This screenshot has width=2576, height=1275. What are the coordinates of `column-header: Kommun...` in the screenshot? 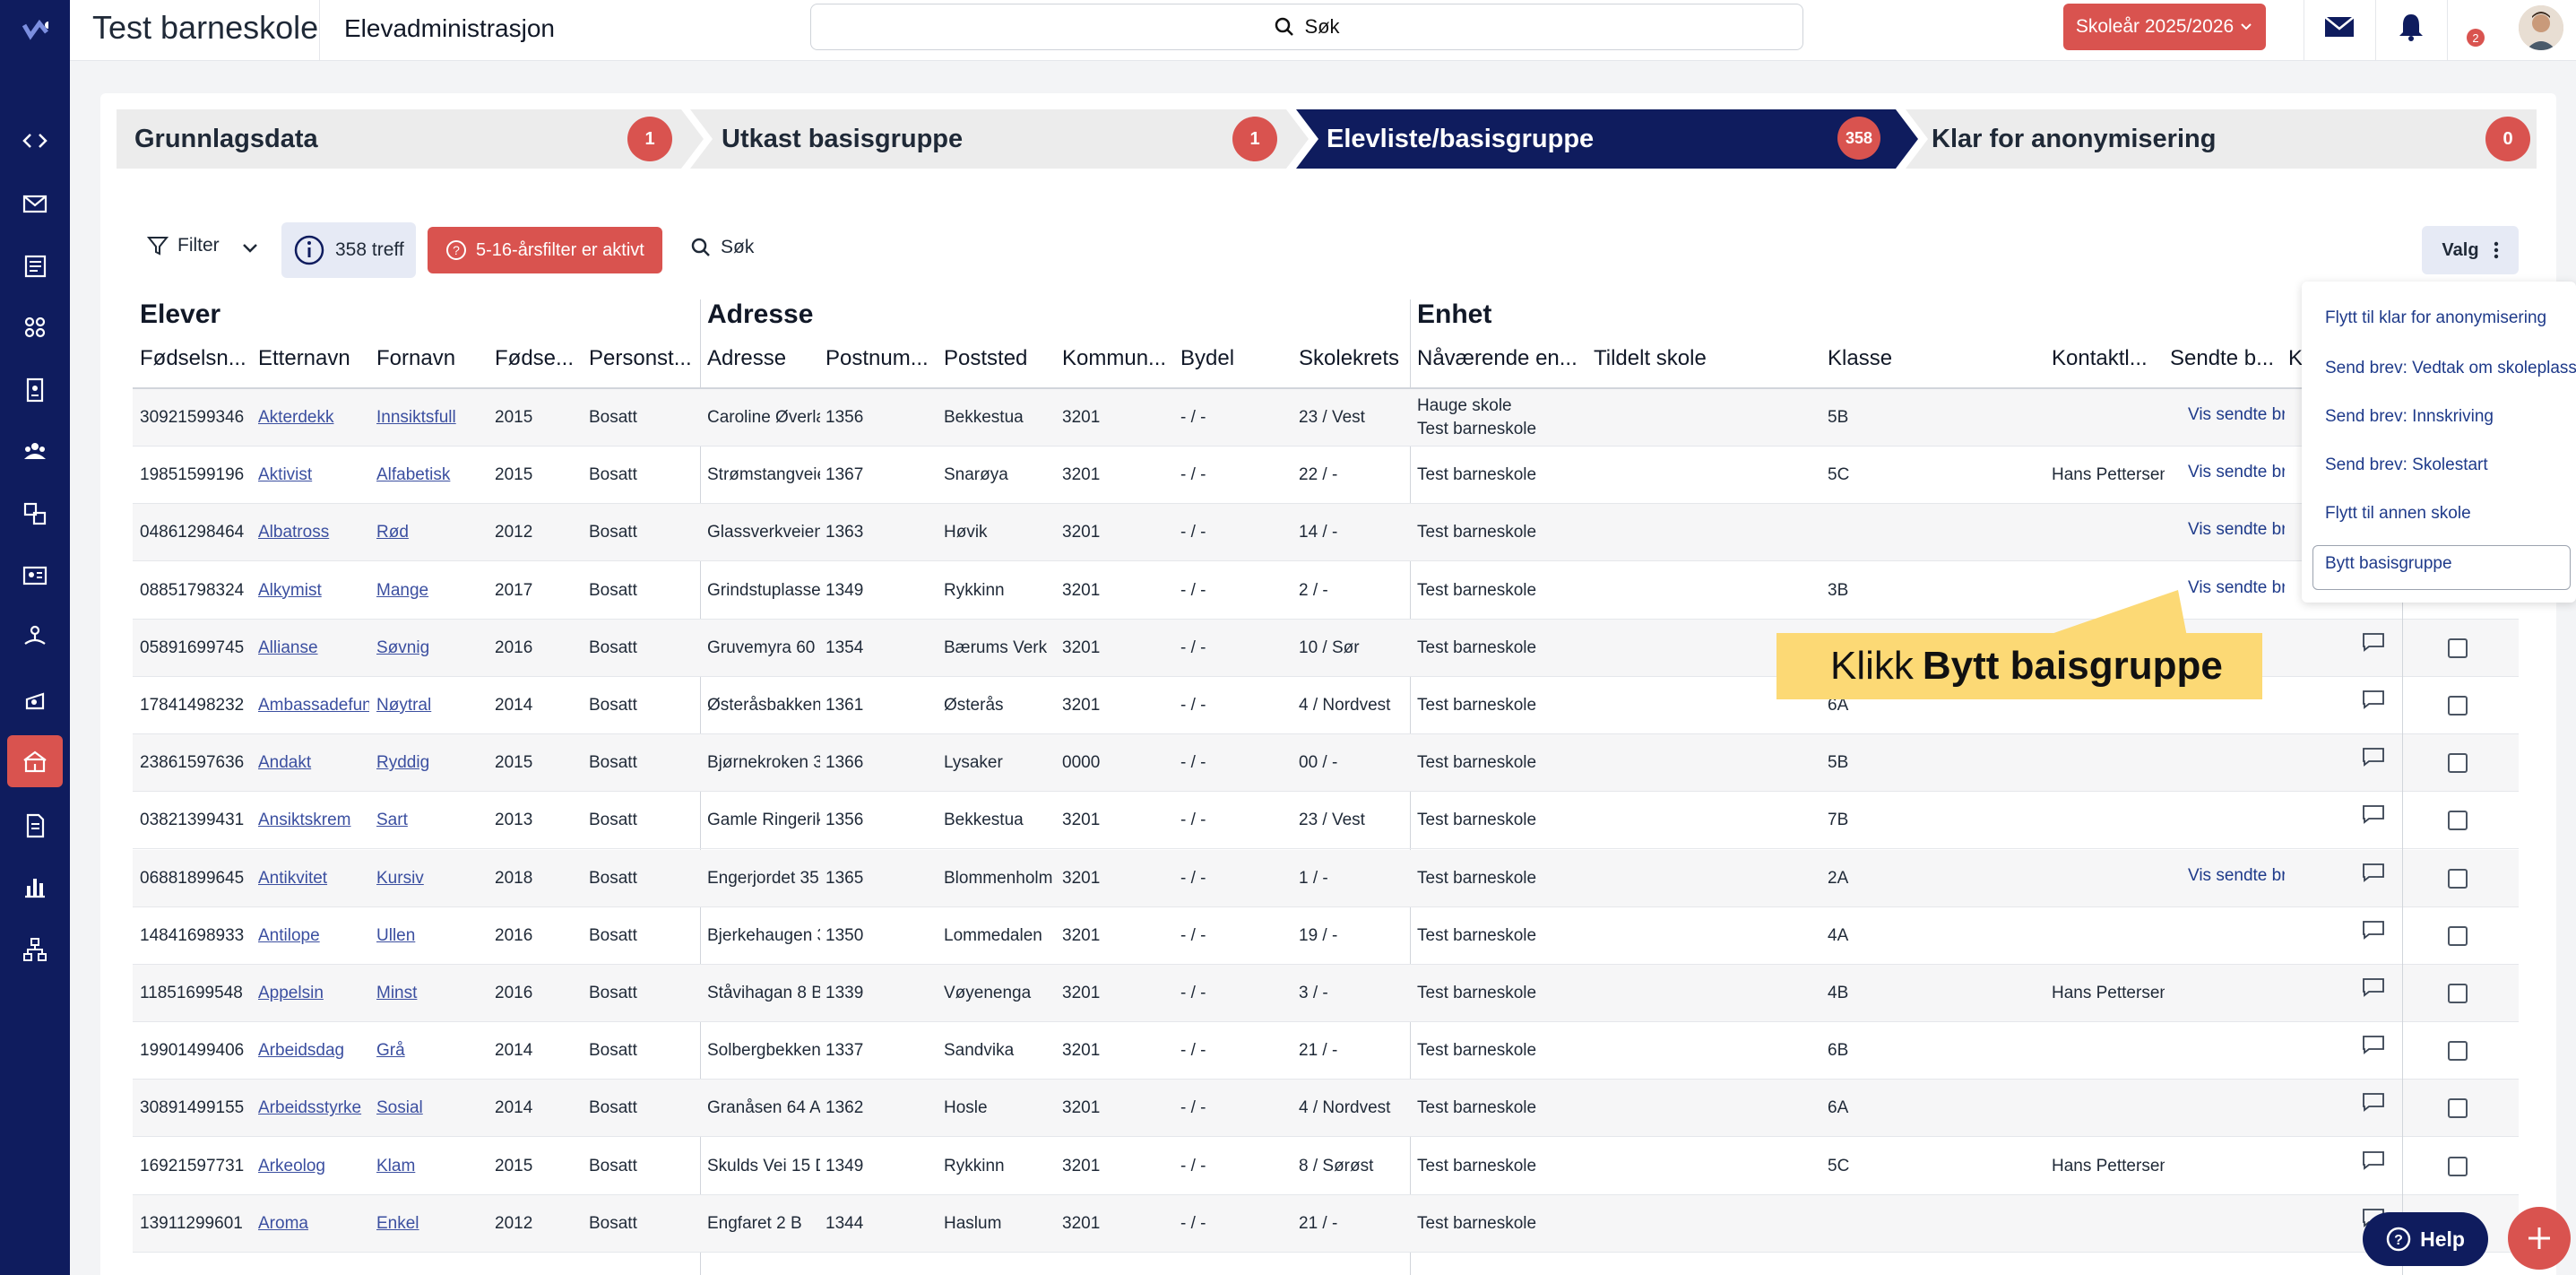 It's located at (1120, 358).